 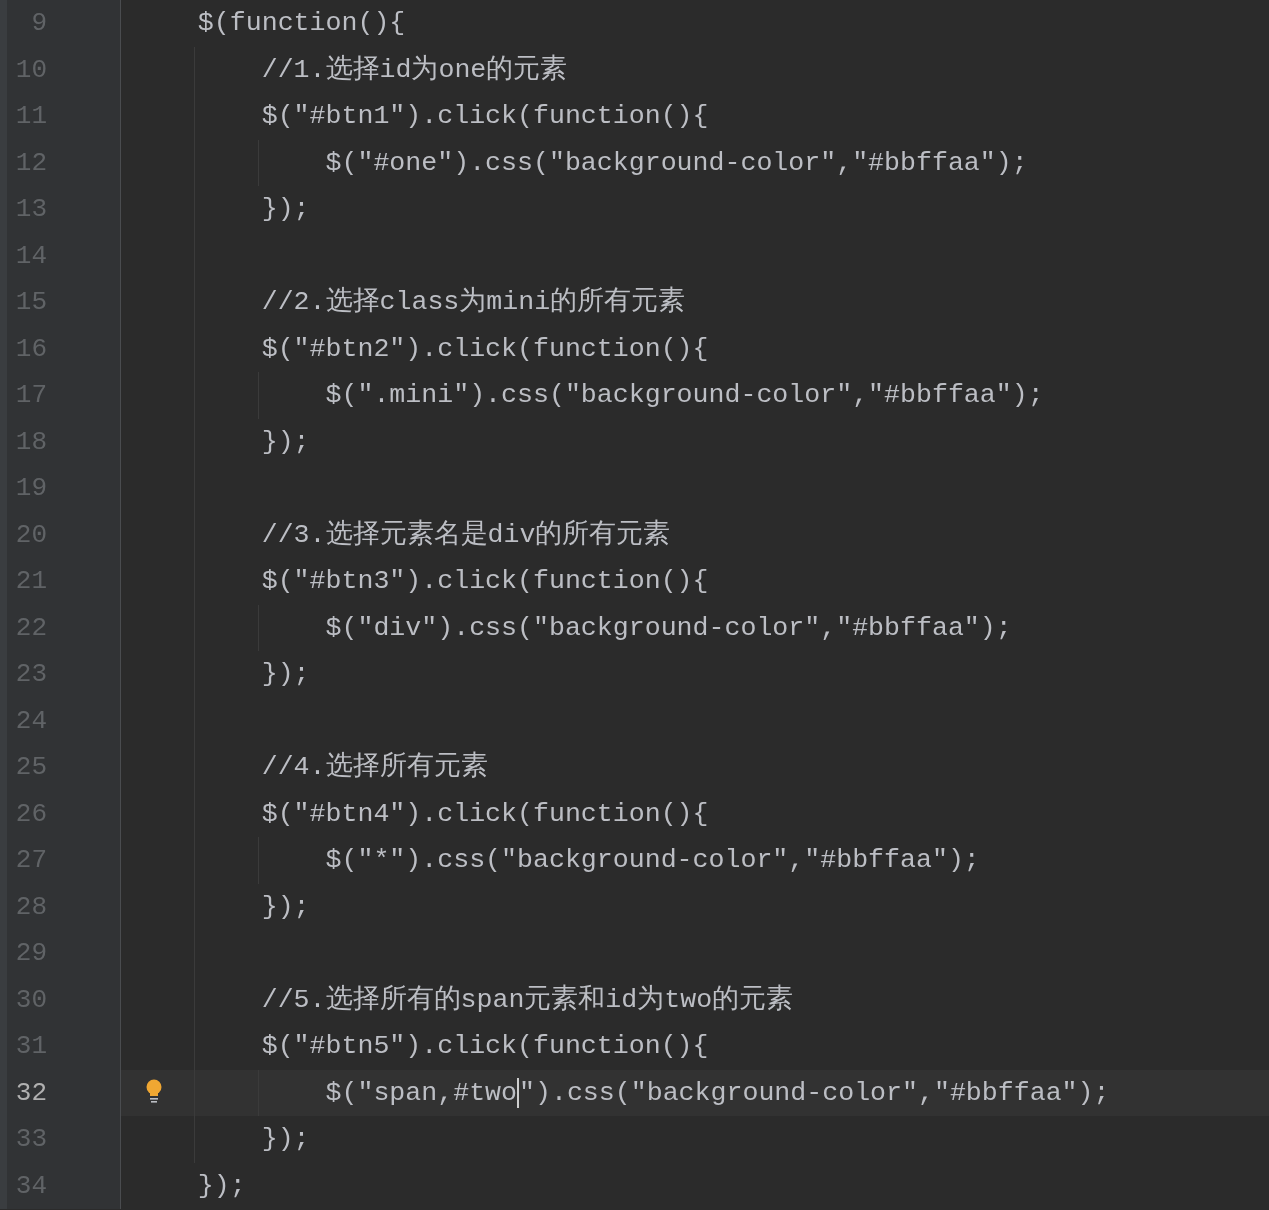 What do you see at coordinates (484, 1046) in the screenshot?
I see `code-line: $("#btn5").click(function(){` at bounding box center [484, 1046].